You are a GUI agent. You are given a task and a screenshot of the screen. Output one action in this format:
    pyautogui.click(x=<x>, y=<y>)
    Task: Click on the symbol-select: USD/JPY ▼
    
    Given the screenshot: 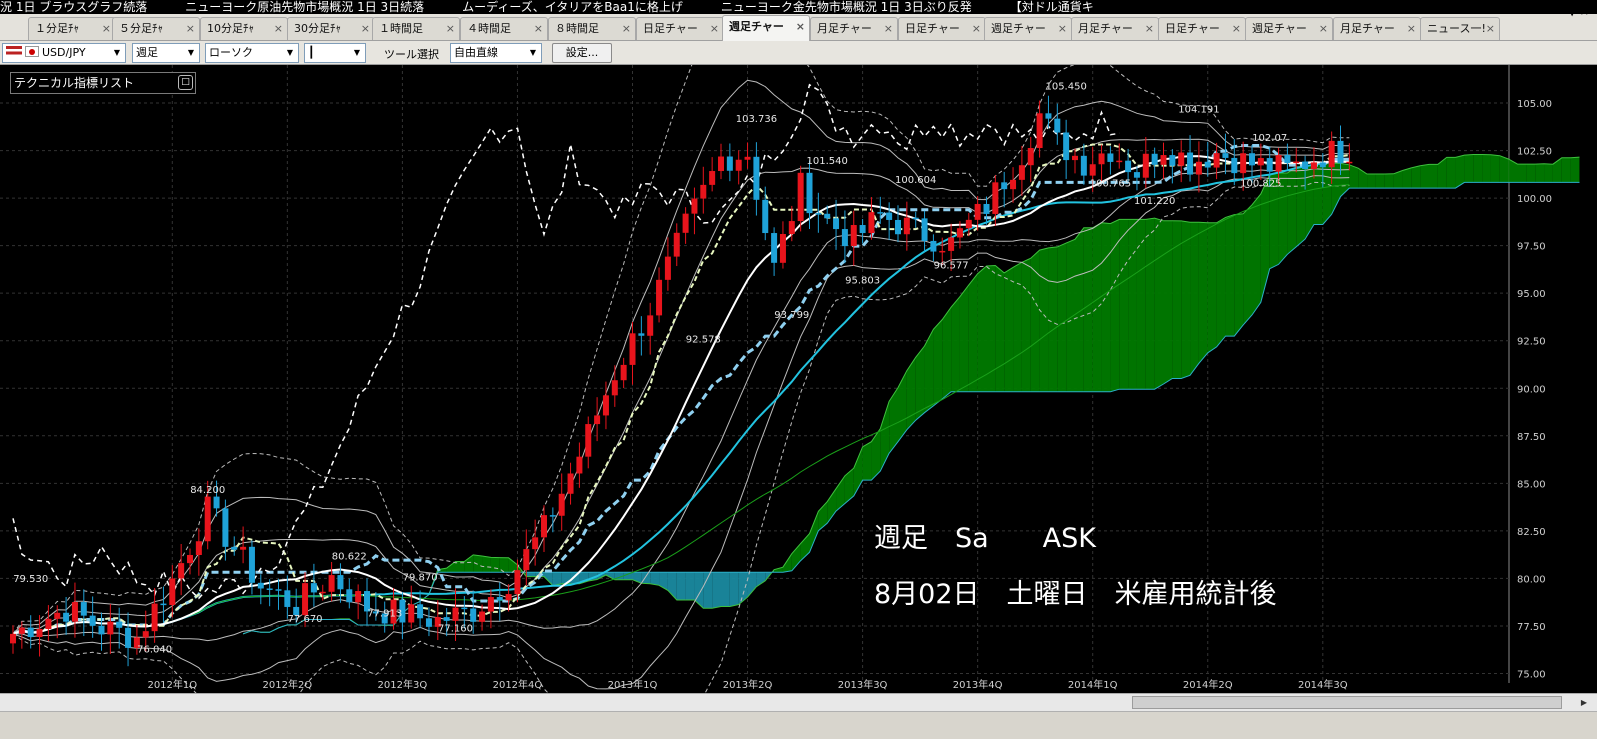 What is the action you would take?
    pyautogui.click(x=64, y=53)
    